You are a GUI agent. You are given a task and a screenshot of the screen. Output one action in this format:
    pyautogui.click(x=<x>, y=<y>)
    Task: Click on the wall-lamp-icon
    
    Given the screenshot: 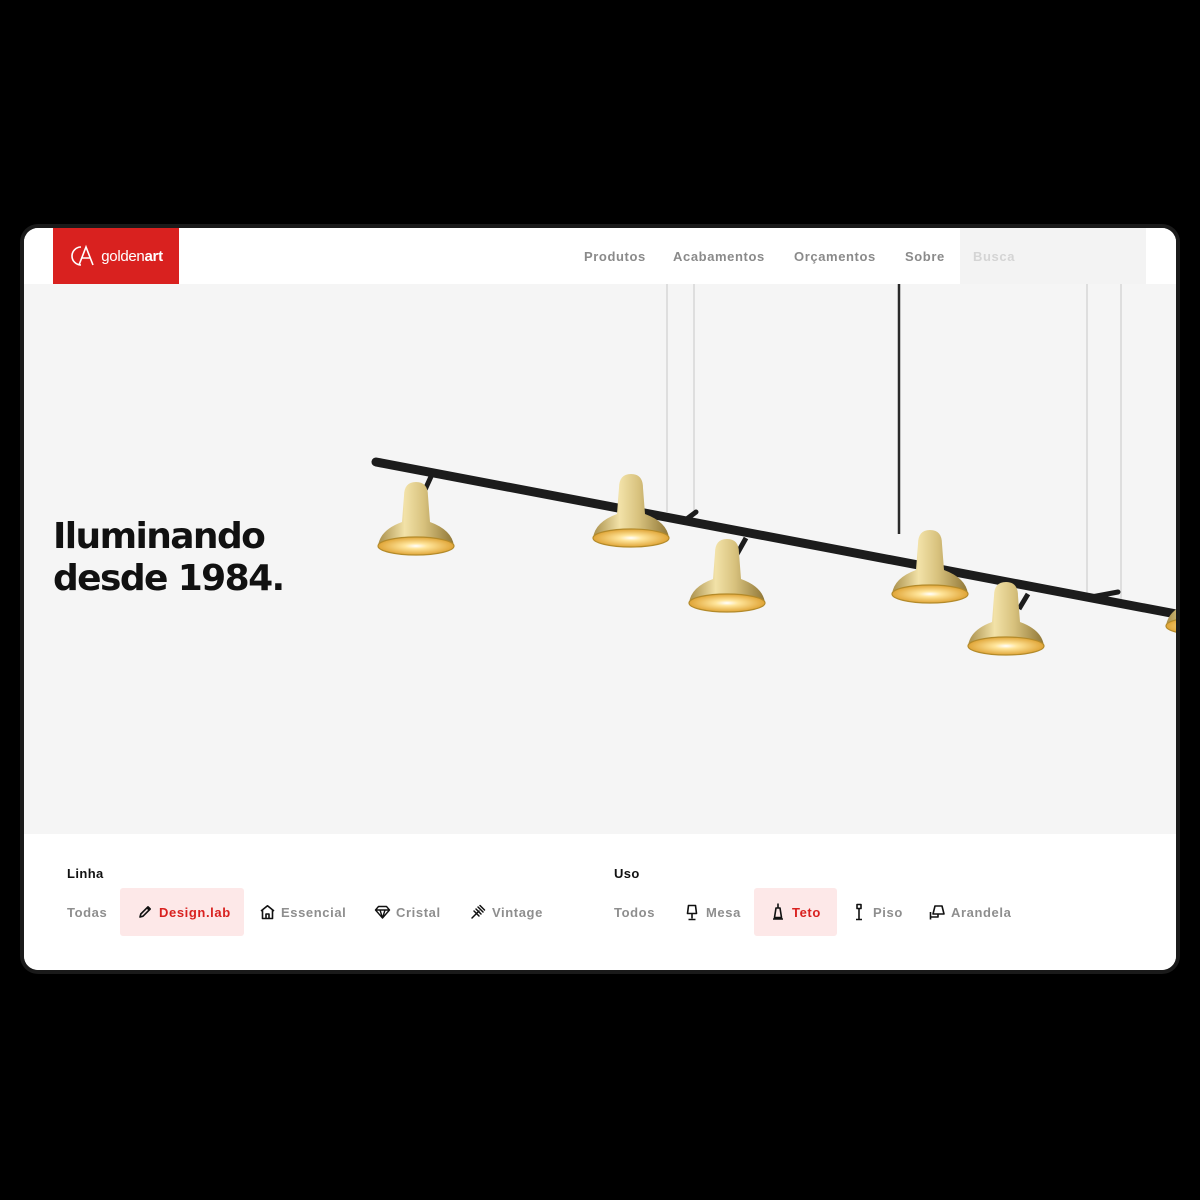 What is the action you would take?
    pyautogui.click(x=937, y=912)
    